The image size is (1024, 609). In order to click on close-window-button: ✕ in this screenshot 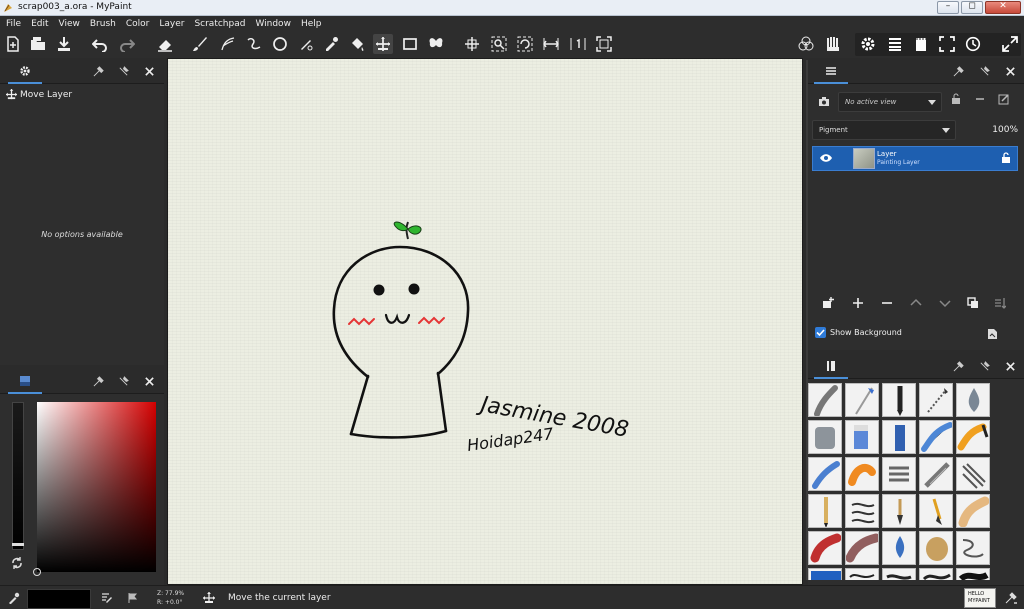, I will do `click(1003, 7)`.